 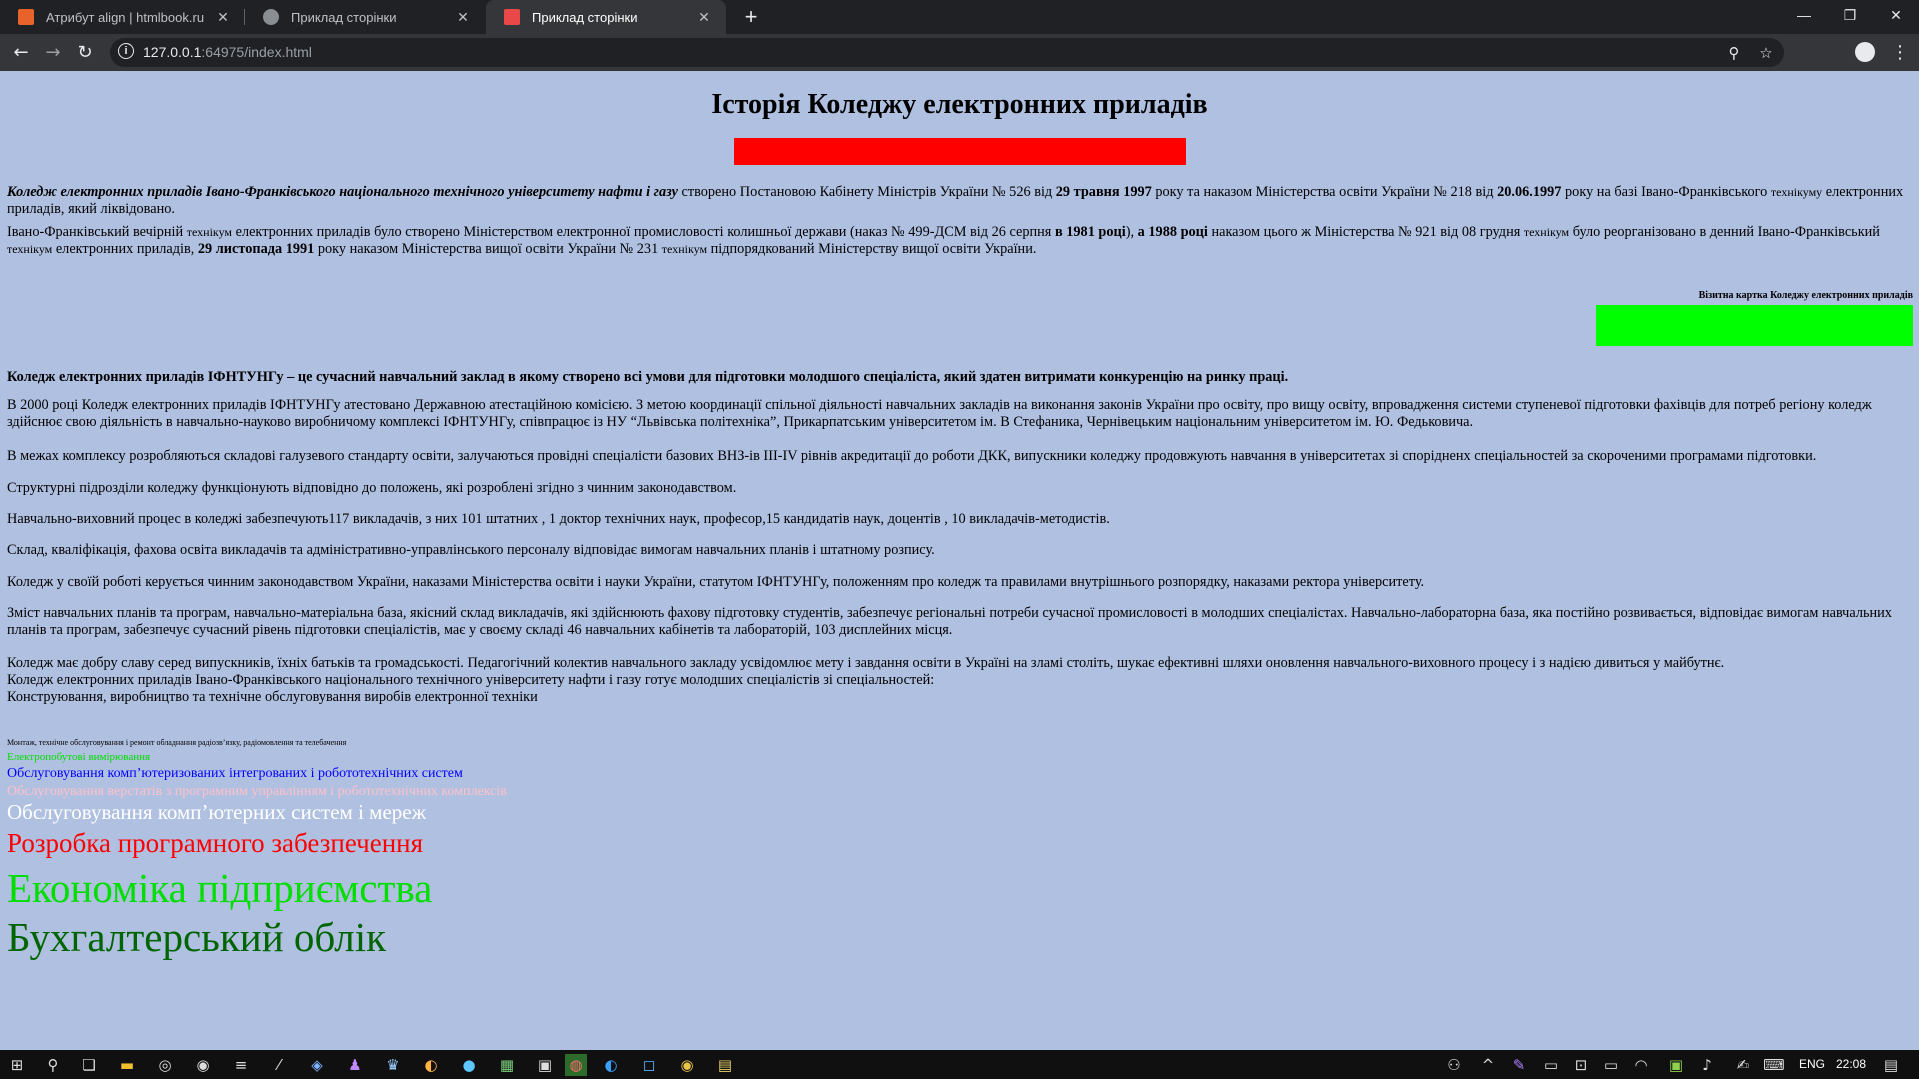 I want to click on restore-icon: ❐, so click(x=1850, y=15).